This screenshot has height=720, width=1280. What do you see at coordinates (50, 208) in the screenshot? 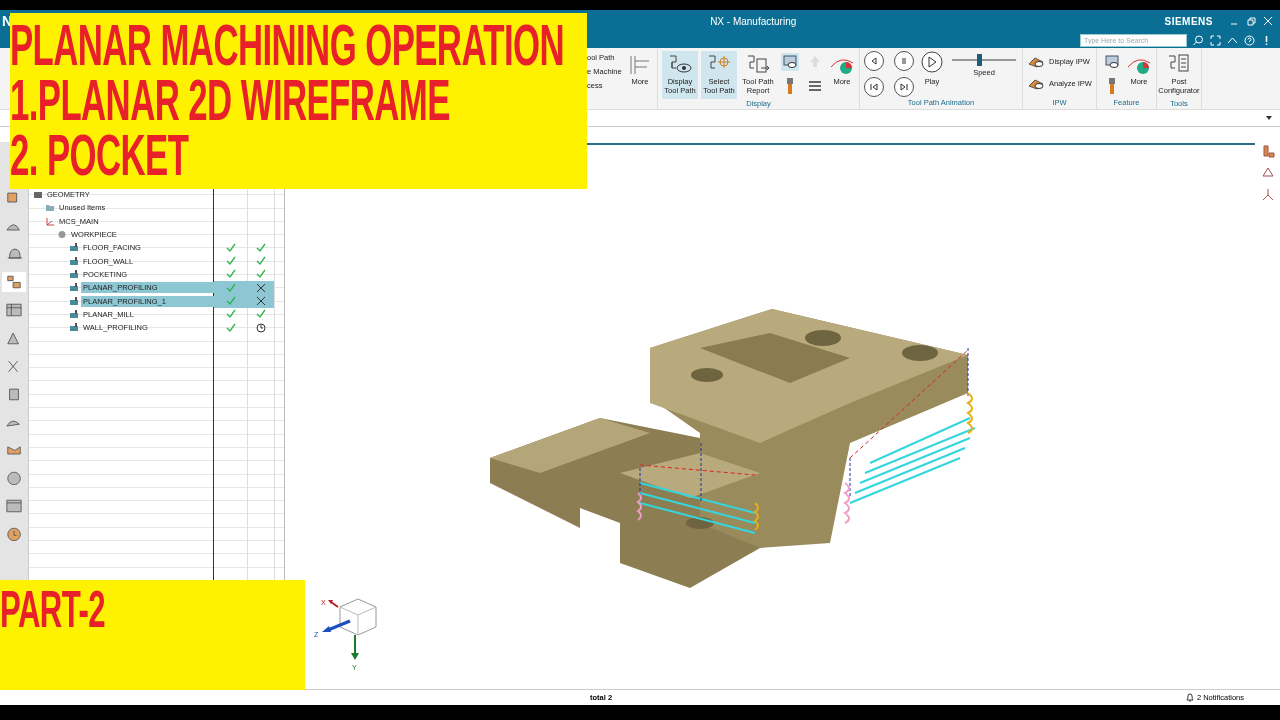
I see `folder-icon` at bounding box center [50, 208].